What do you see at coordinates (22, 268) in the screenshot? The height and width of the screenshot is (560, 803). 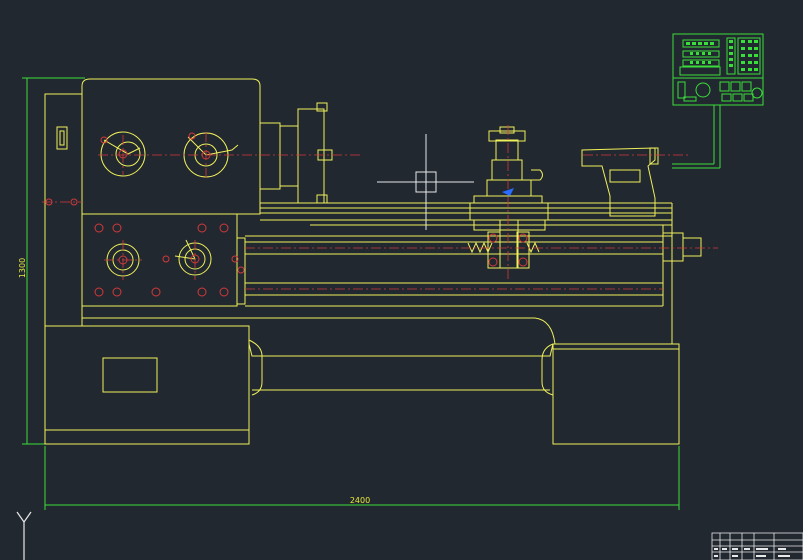 I see `dimension-height-label: 1300` at bounding box center [22, 268].